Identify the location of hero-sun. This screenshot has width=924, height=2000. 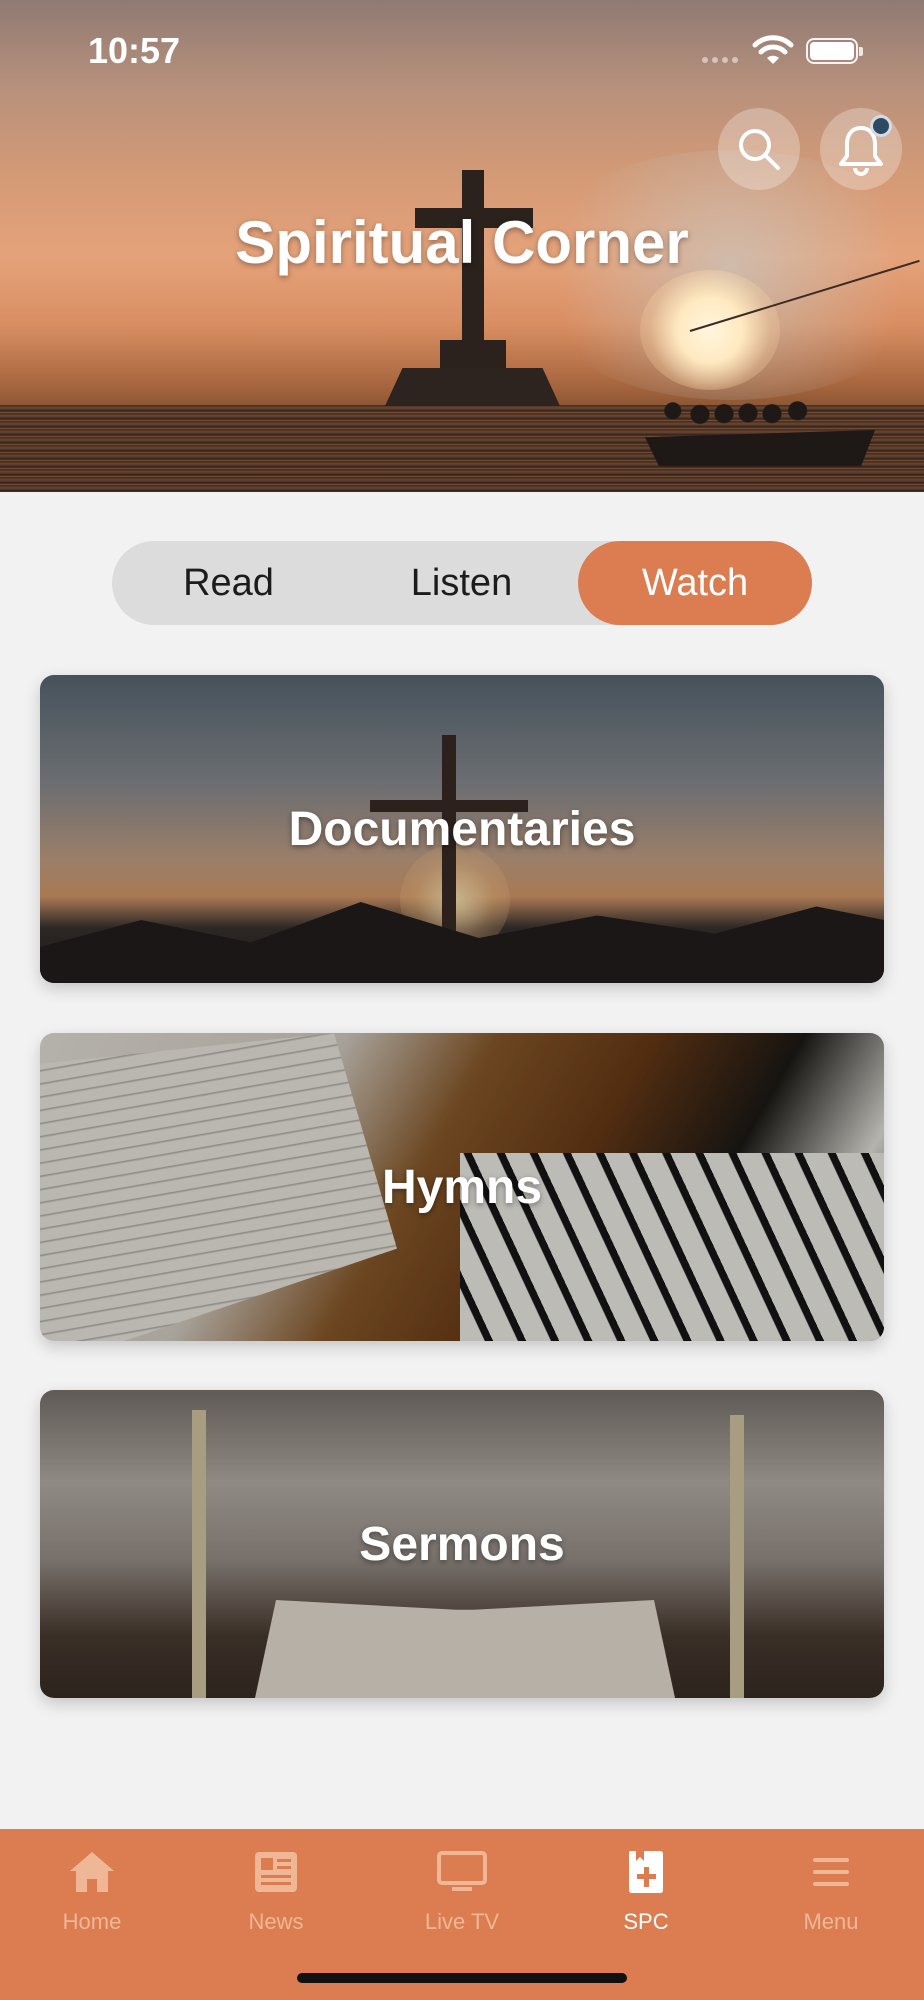
(710, 330).